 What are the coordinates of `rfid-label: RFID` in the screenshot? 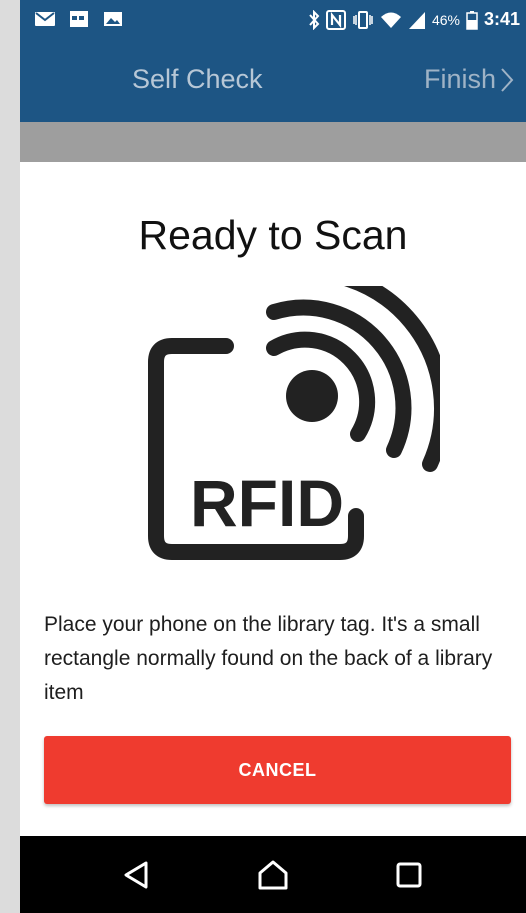 It's located at (267, 503).